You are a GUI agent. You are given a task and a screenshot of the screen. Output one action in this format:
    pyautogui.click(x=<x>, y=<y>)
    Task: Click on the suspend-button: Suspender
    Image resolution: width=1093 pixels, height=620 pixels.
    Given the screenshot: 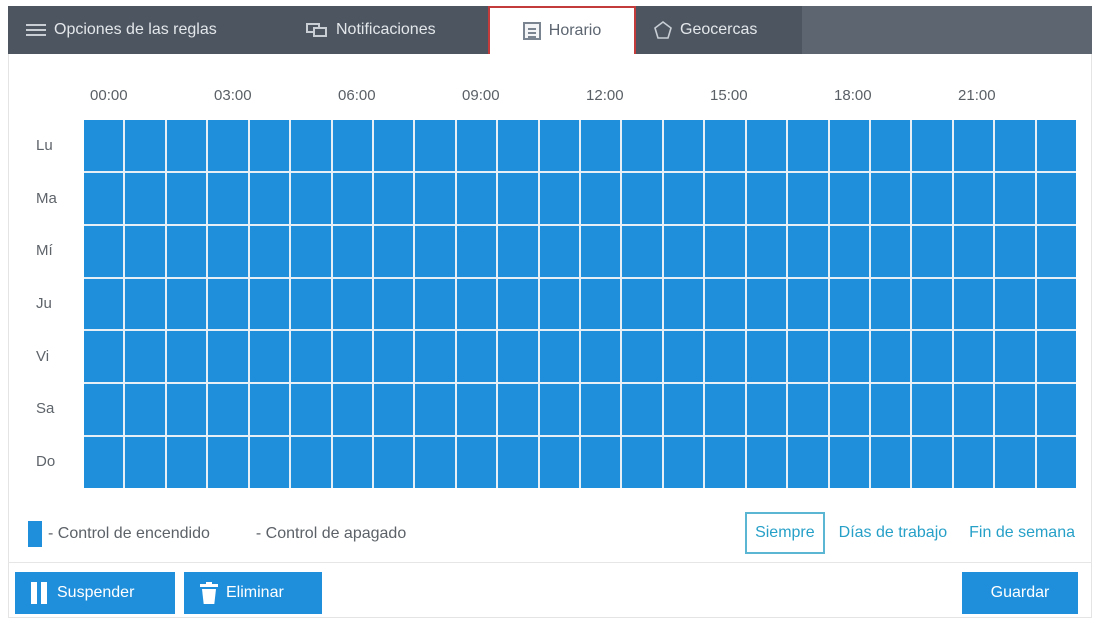 What is the action you would take?
    pyautogui.click(x=95, y=593)
    